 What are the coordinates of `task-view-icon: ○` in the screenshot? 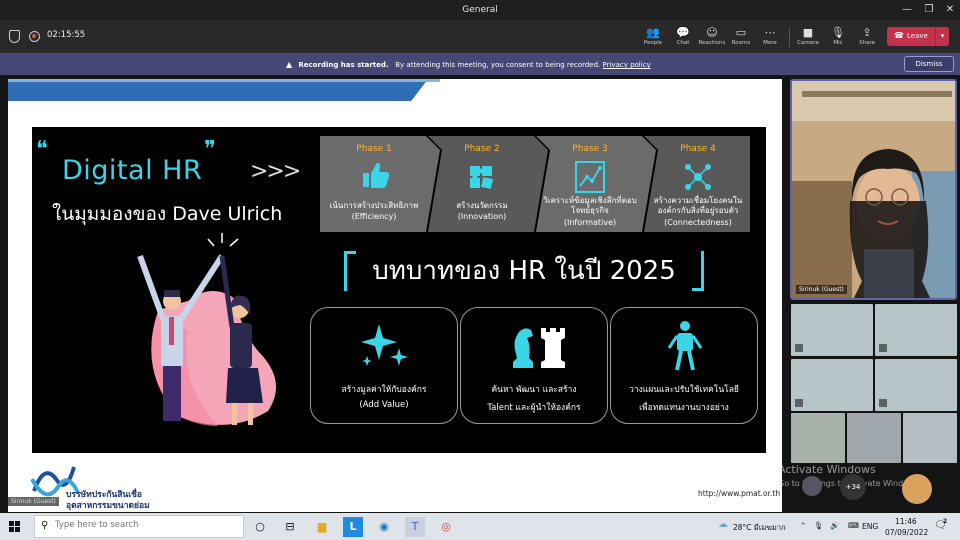 It's located at (260, 527).